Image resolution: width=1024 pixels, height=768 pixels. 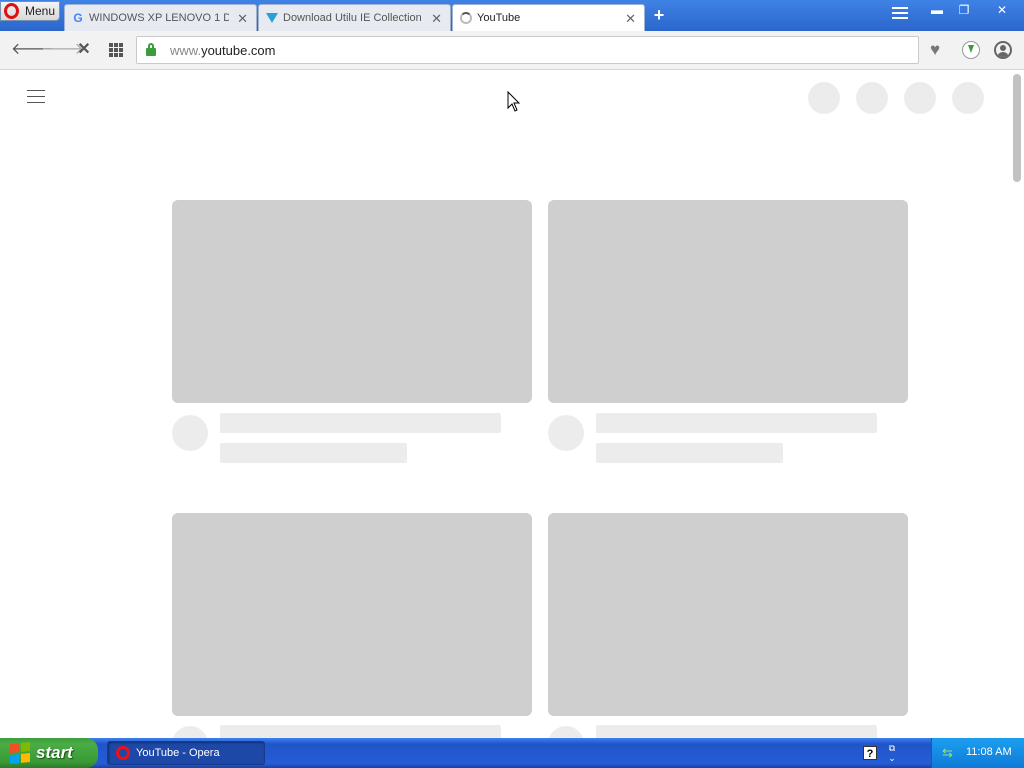 What do you see at coordinates (659, 15) in the screenshot?
I see `new-tab-button: +` at bounding box center [659, 15].